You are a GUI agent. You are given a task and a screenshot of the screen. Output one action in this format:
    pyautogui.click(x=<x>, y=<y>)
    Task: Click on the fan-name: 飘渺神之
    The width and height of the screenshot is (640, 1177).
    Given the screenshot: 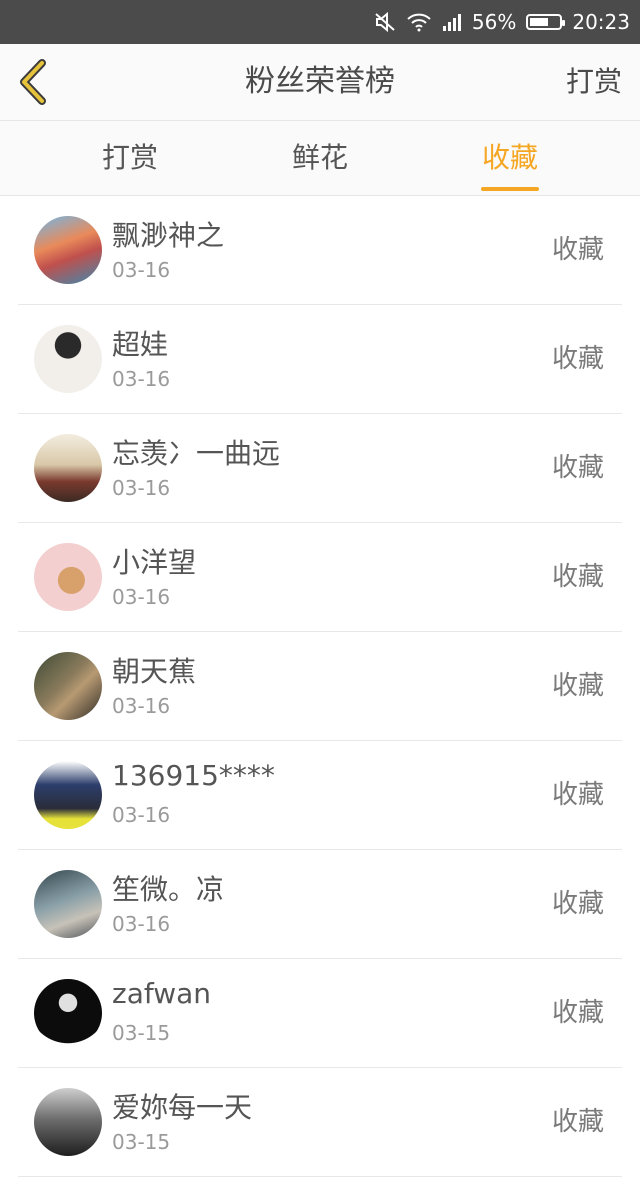 What is the action you would take?
    pyautogui.click(x=168, y=235)
    